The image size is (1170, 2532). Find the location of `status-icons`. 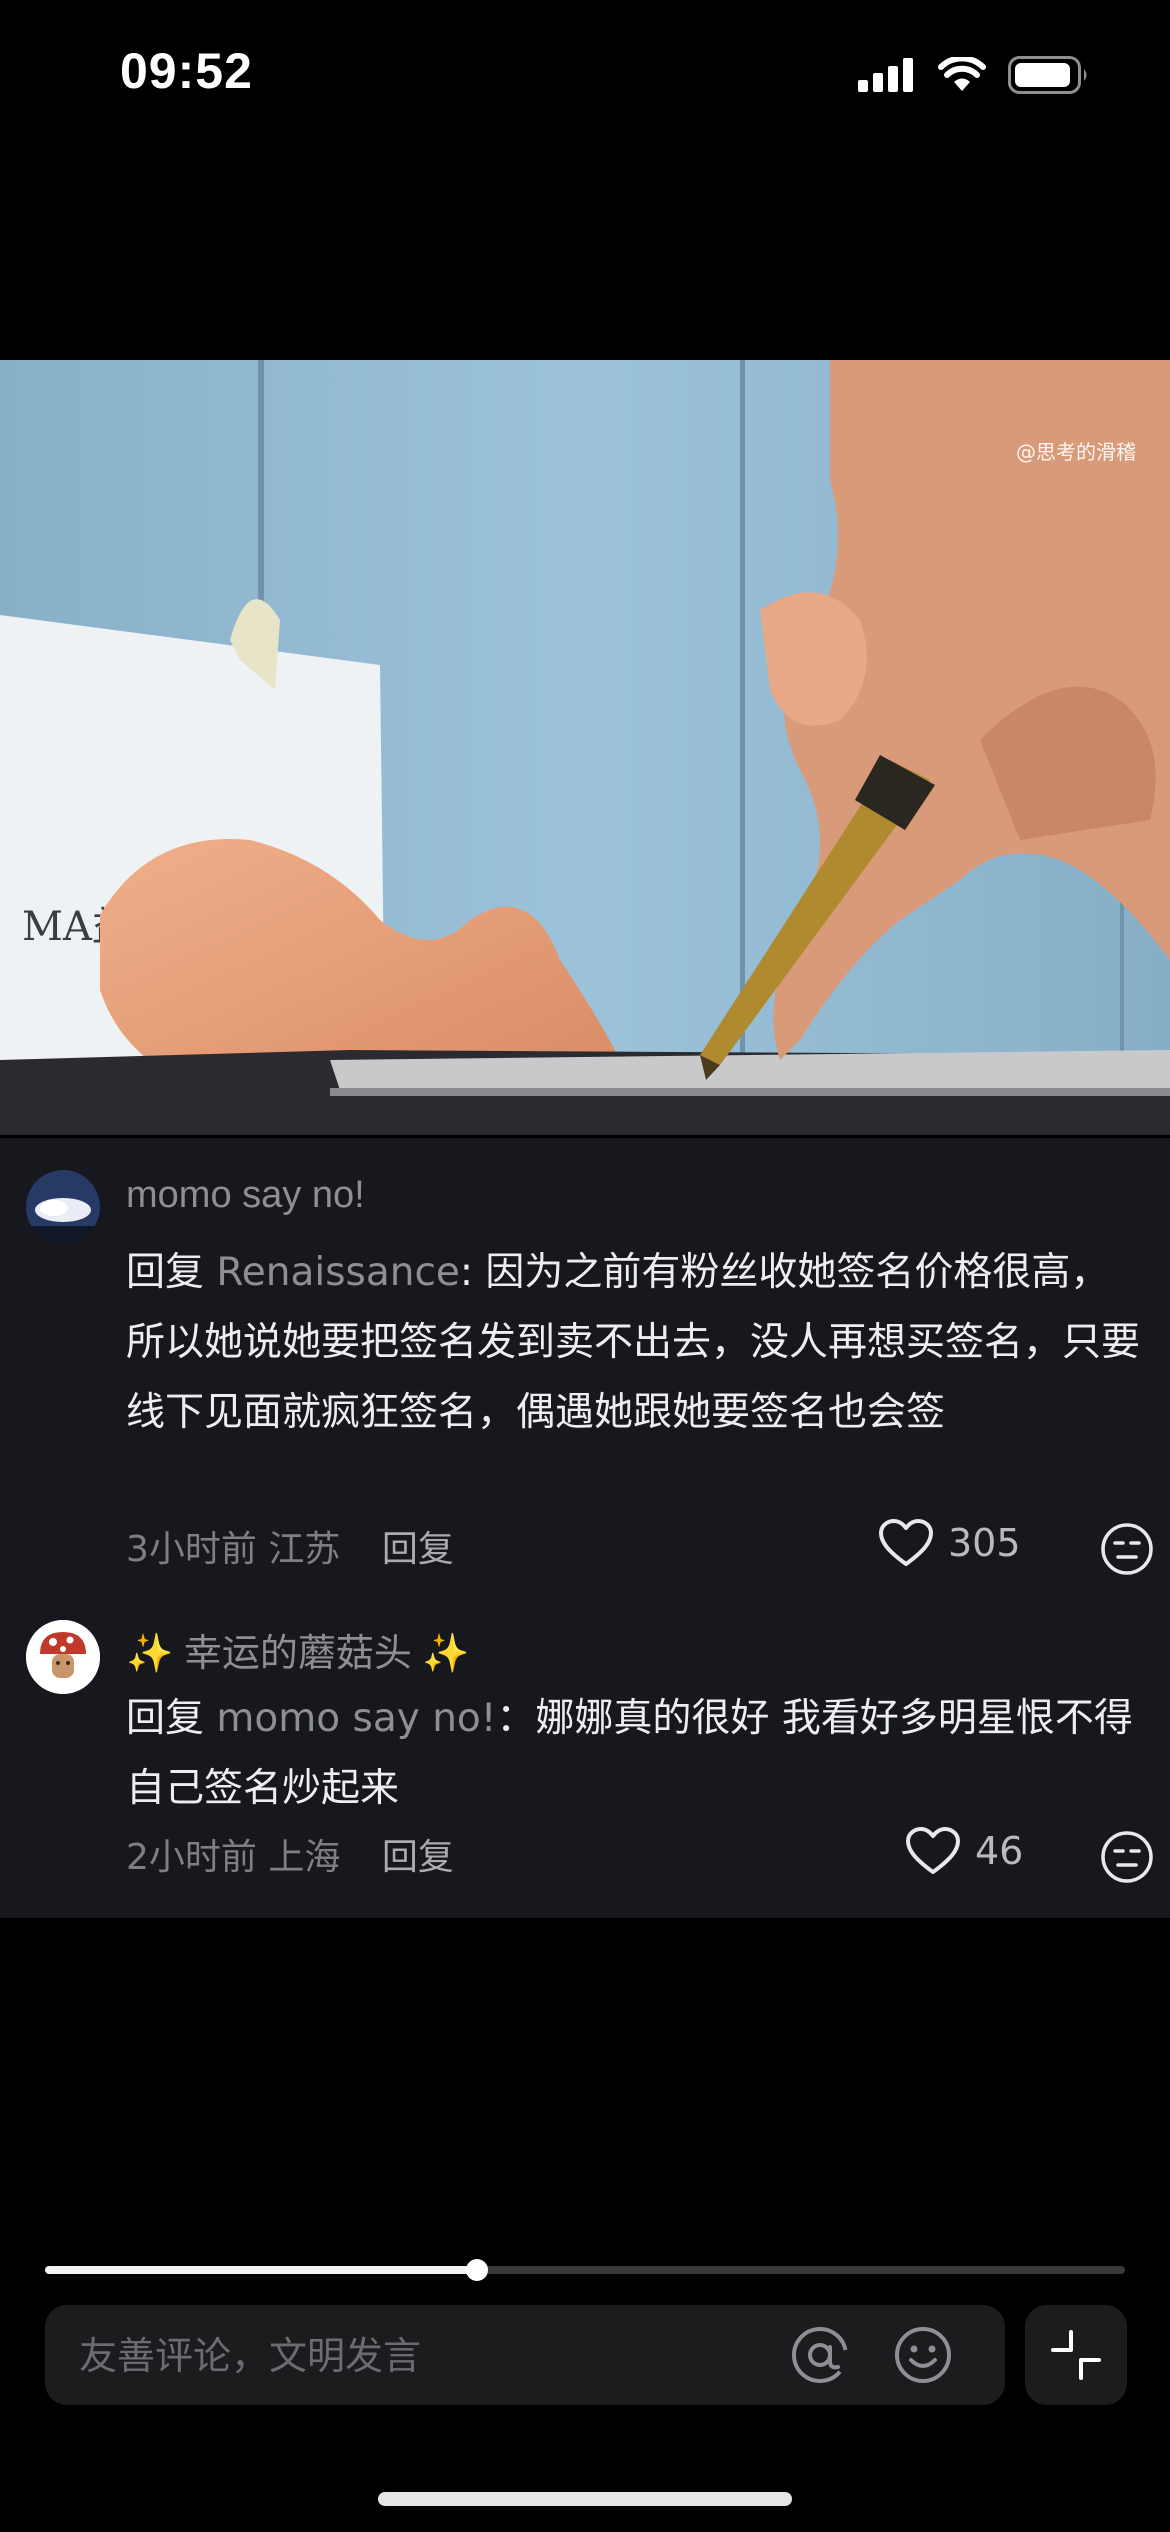

status-icons is located at coordinates (974, 75).